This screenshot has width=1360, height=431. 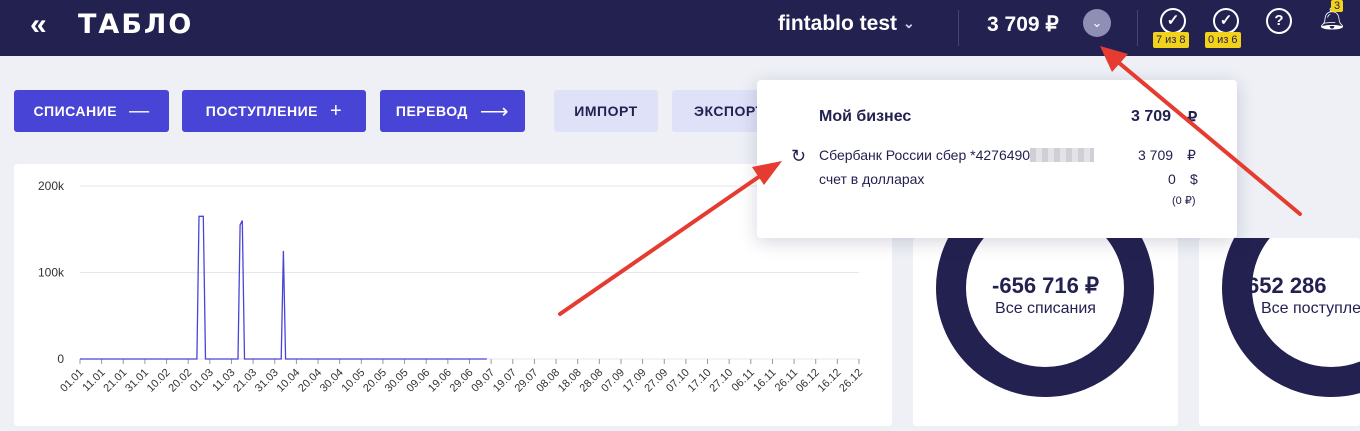 I want to click on chevron-down-icon: ⌄, so click(x=909, y=23).